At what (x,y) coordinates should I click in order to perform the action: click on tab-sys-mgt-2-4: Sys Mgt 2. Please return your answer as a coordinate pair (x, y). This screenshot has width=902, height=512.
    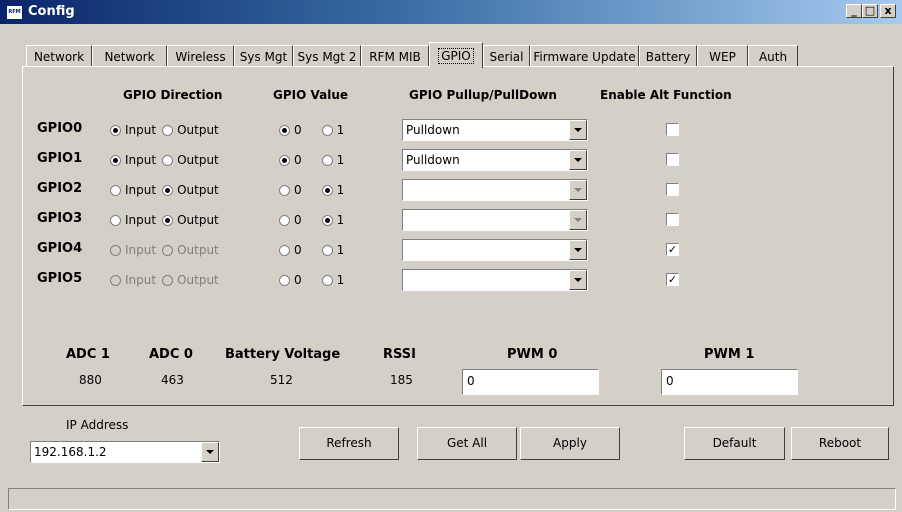
    Looking at the image, I should click on (327, 56).